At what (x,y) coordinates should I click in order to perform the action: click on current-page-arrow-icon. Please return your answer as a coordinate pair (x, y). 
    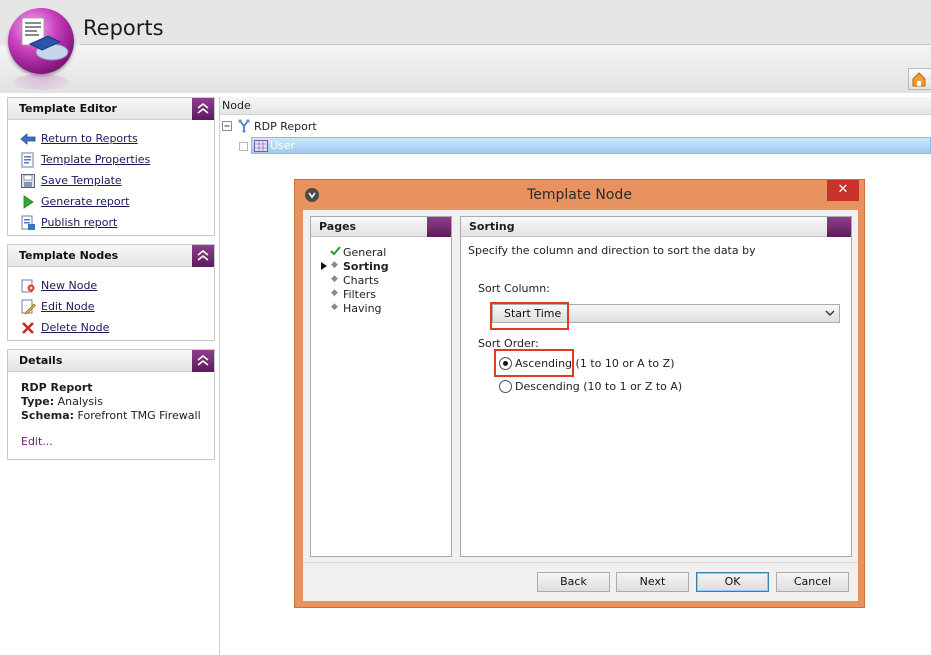
    Looking at the image, I should click on (324, 266).